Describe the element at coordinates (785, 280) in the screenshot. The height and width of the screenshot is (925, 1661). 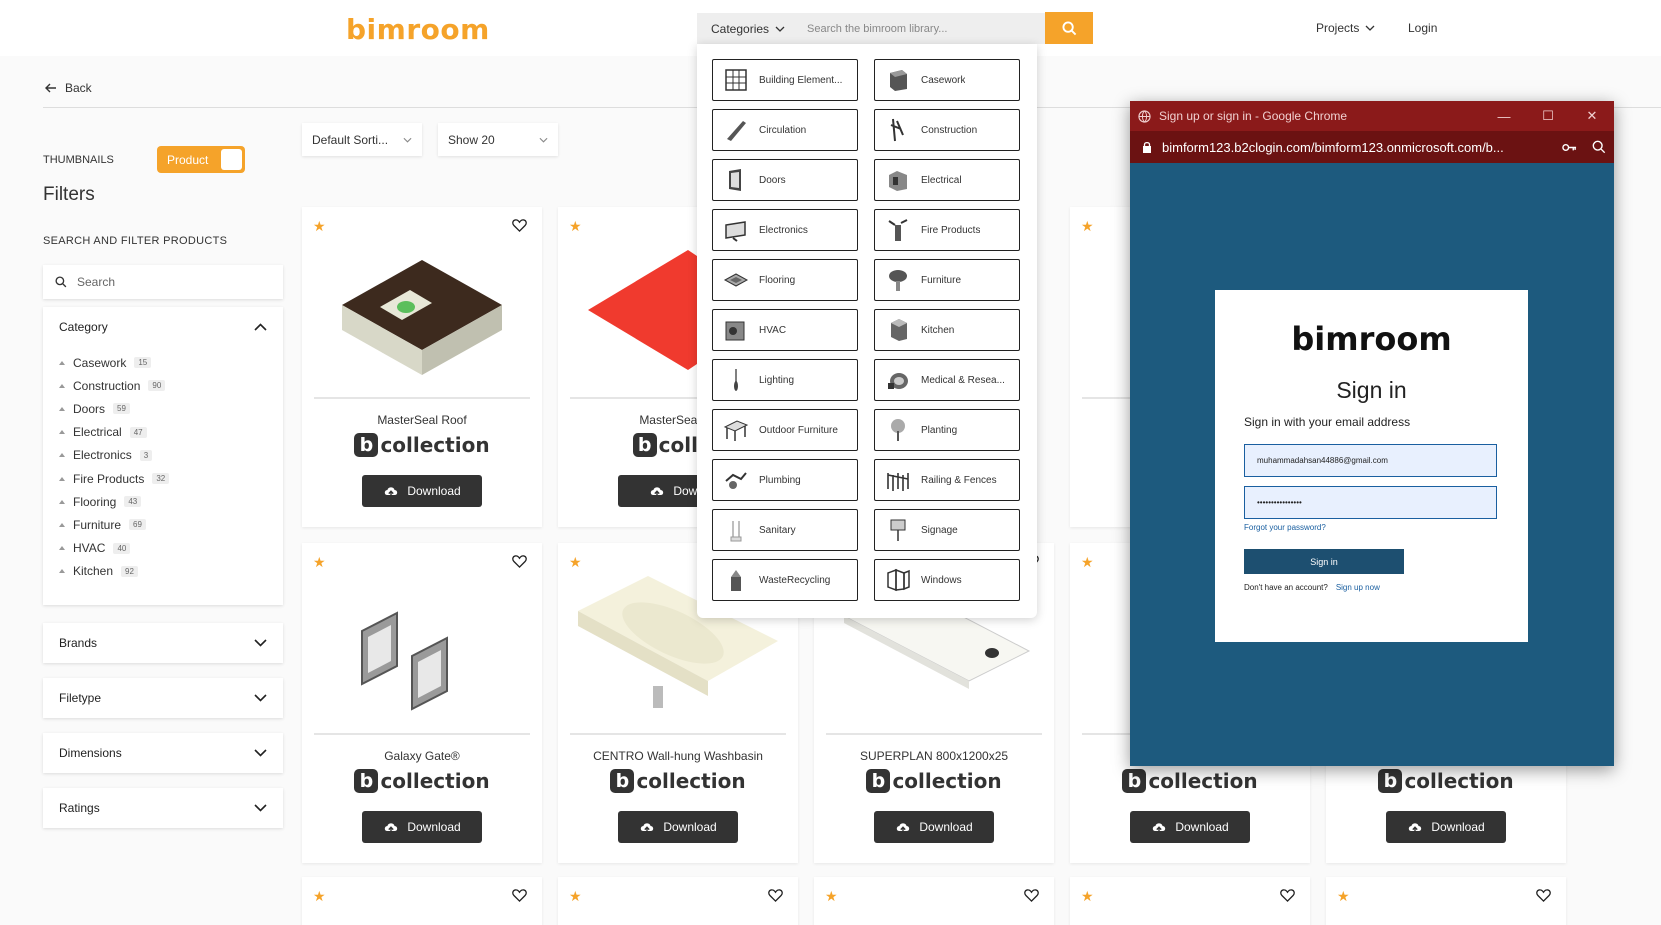
I see `dropdown-category-item: Flooring` at that location.